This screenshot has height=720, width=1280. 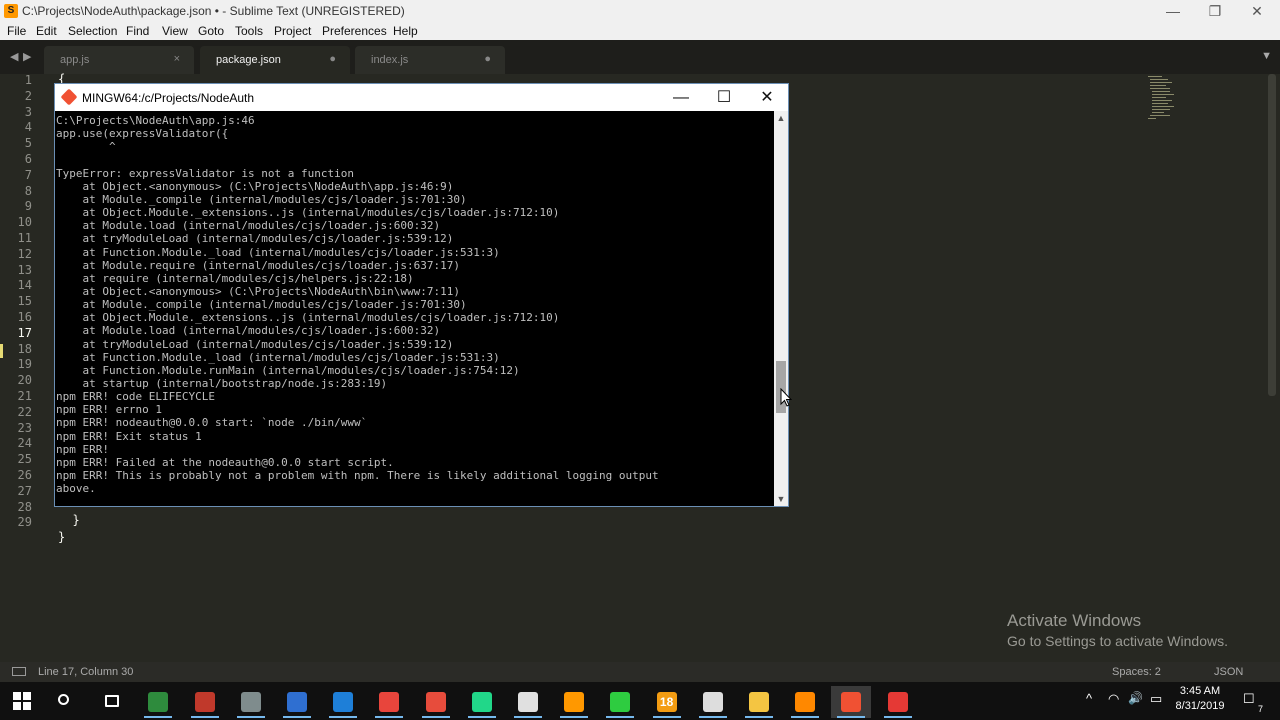 I want to click on scroll-down-icon: ▼, so click(x=781, y=499).